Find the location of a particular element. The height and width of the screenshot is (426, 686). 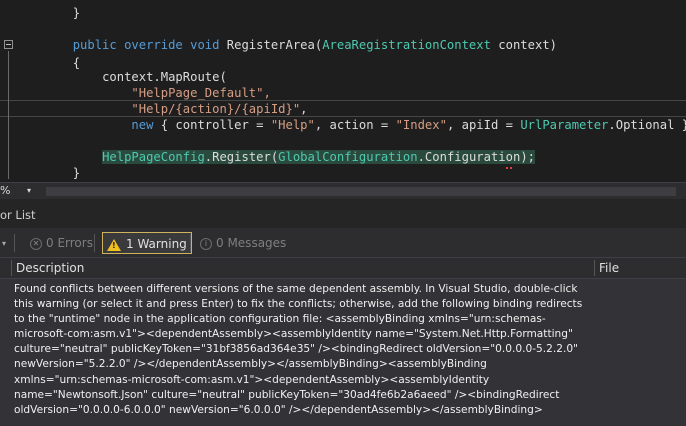

code-line-11: } is located at coordinates (47, 173).